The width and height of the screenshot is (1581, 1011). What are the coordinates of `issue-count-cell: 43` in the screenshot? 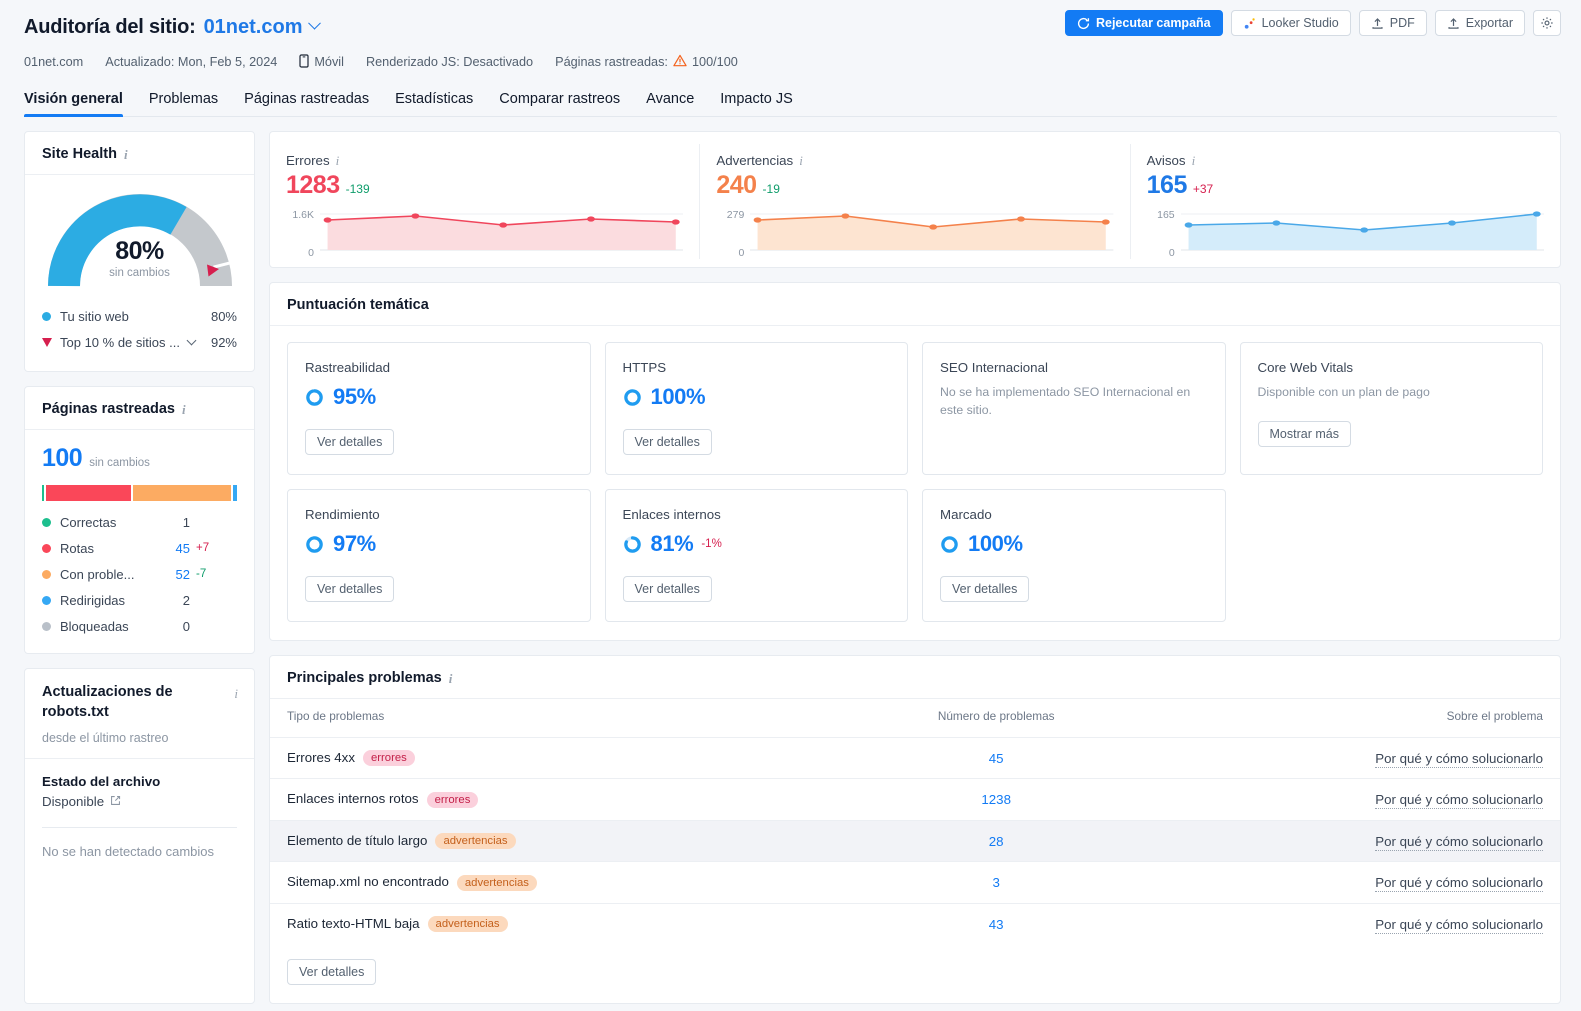 It's located at (996, 923).